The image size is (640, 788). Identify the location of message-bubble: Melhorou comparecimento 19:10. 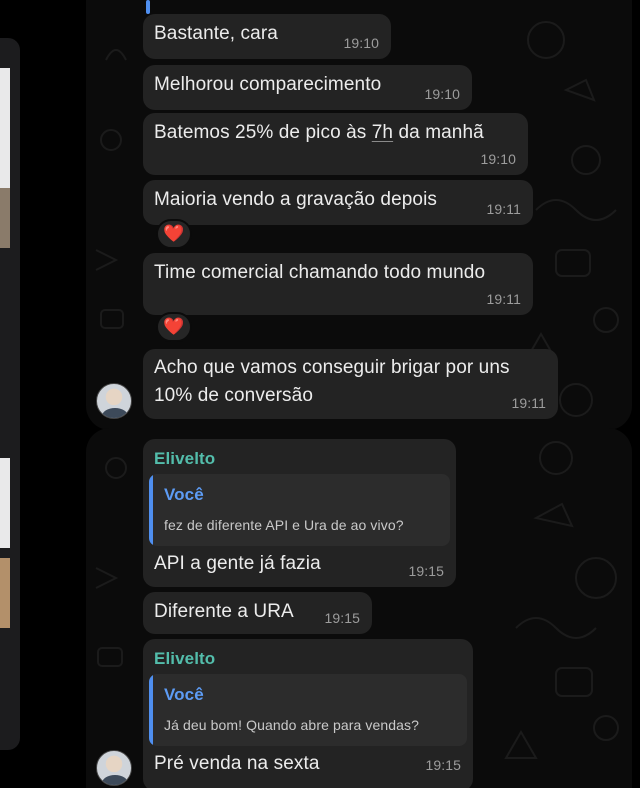
(307, 87).